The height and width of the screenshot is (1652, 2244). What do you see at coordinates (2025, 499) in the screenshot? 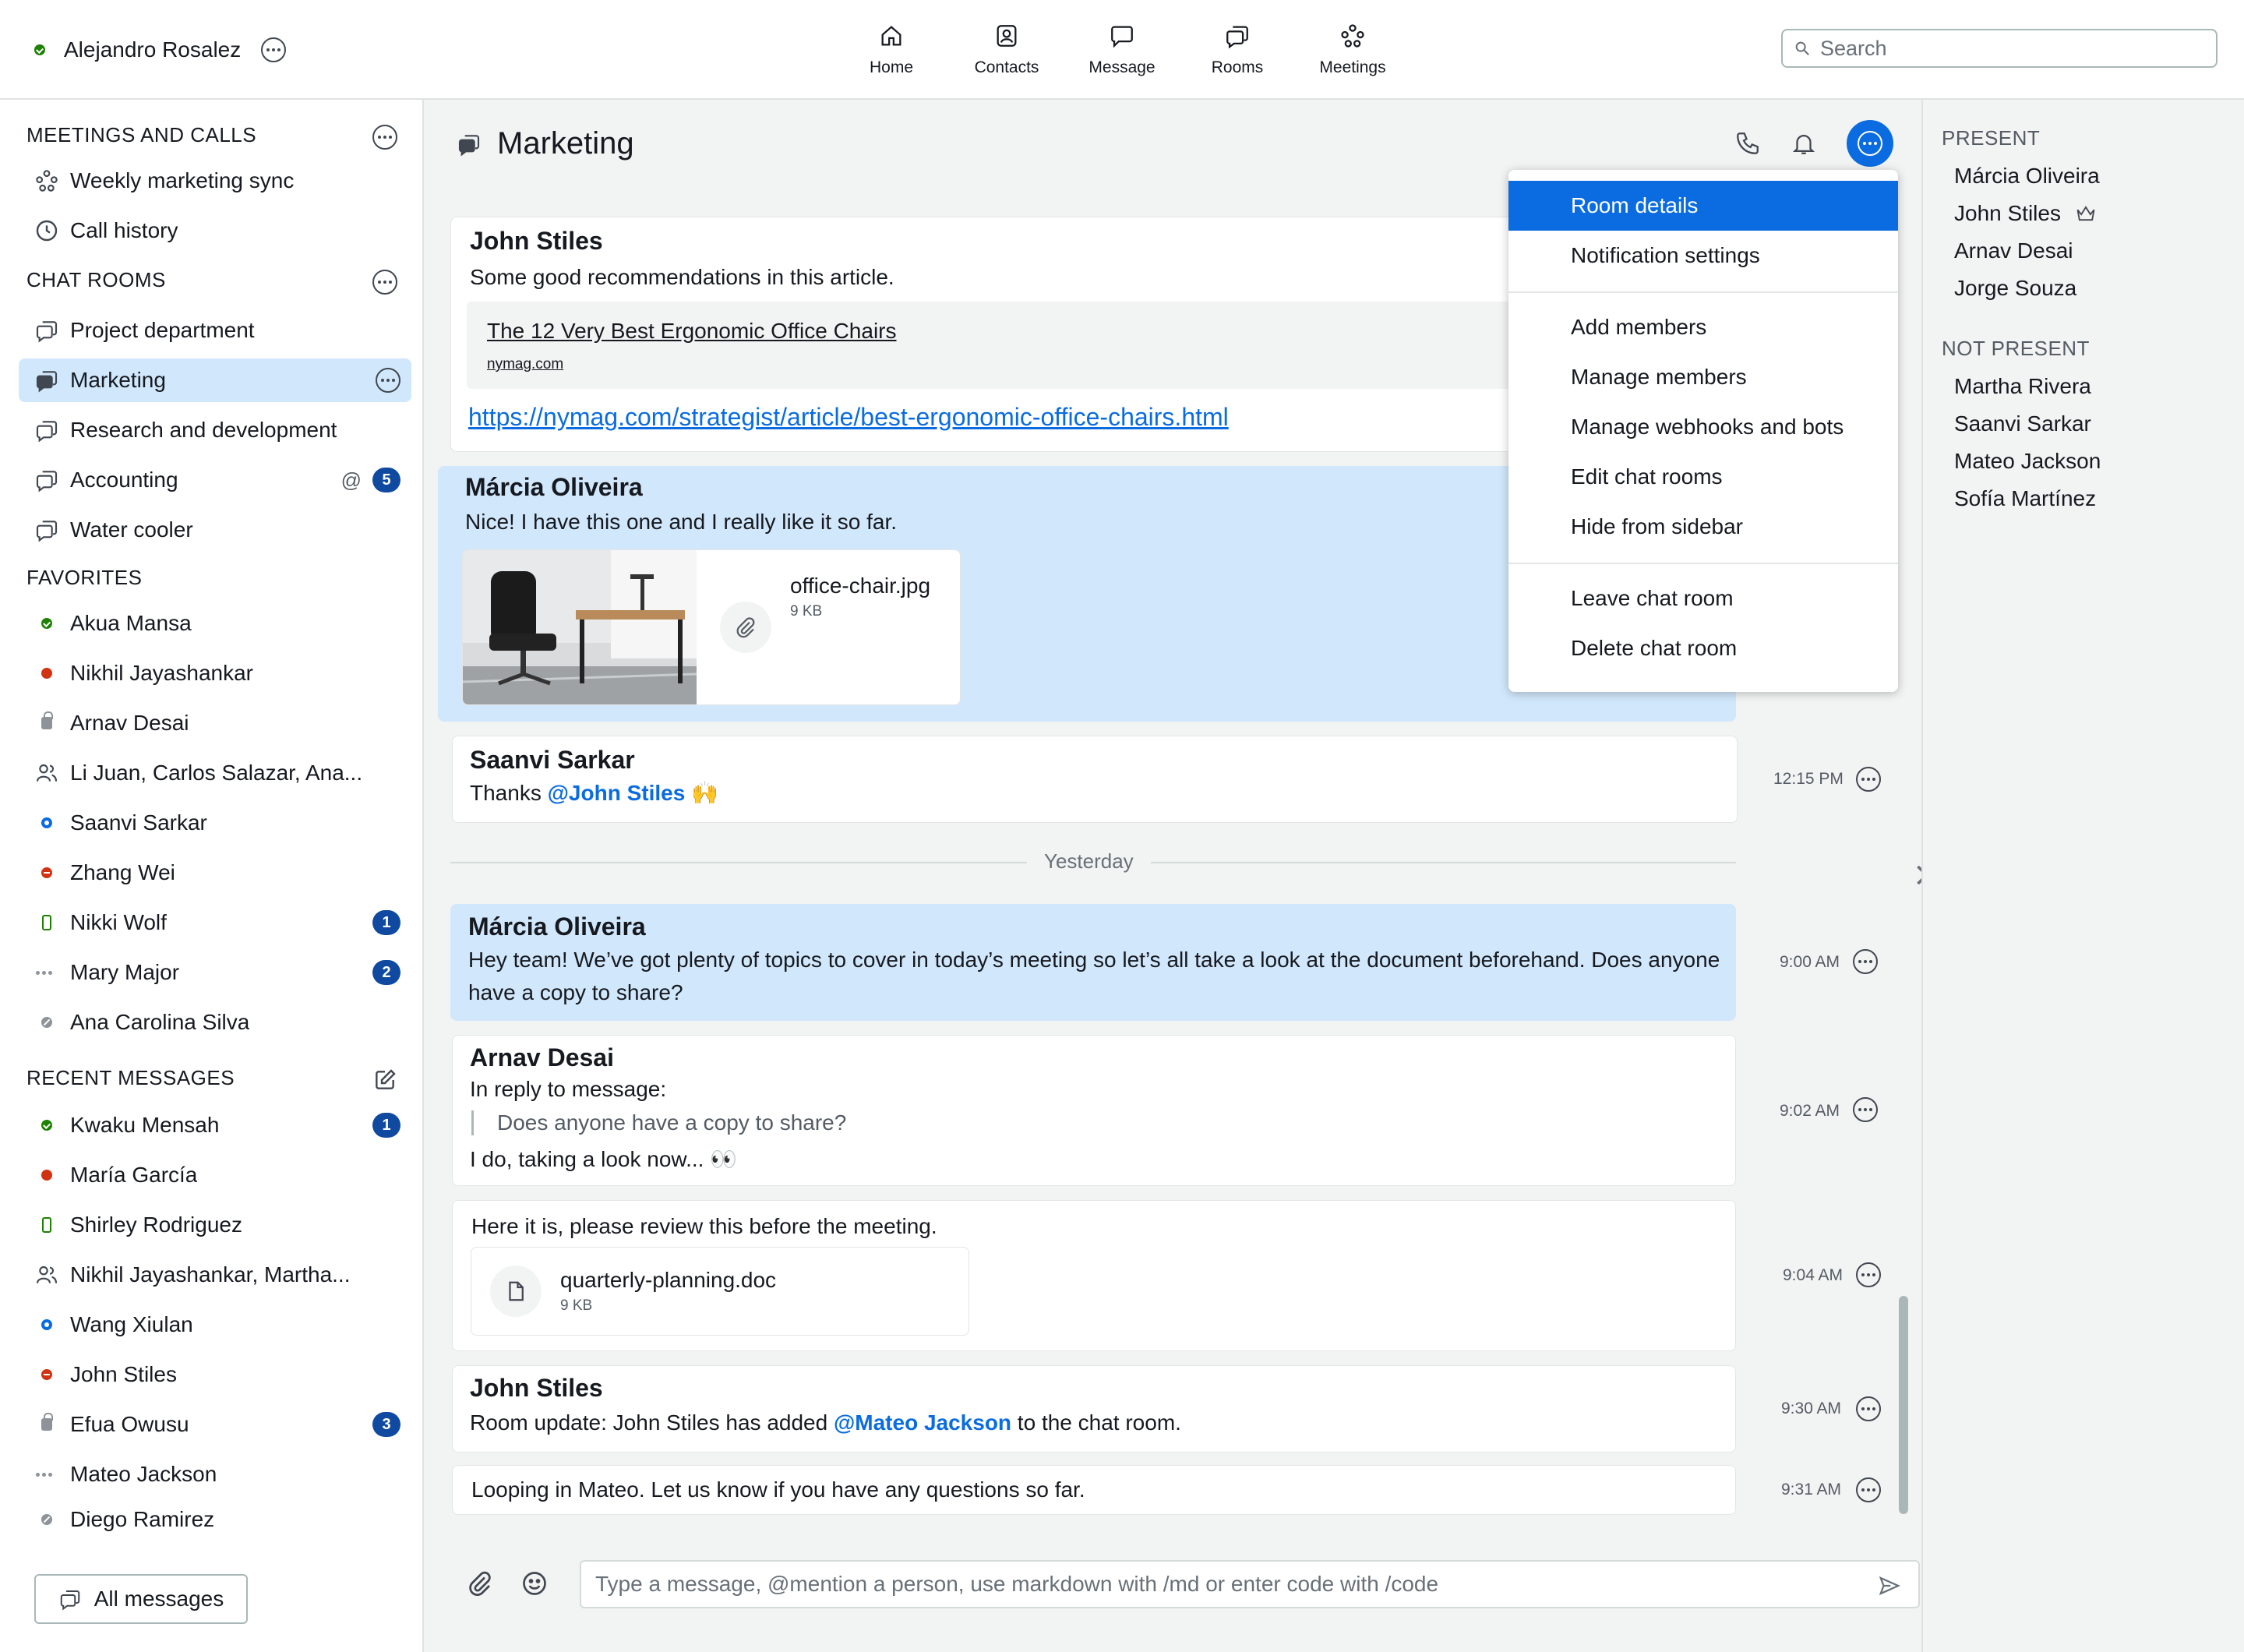
I see `member-item: Sofía Martínez` at bounding box center [2025, 499].